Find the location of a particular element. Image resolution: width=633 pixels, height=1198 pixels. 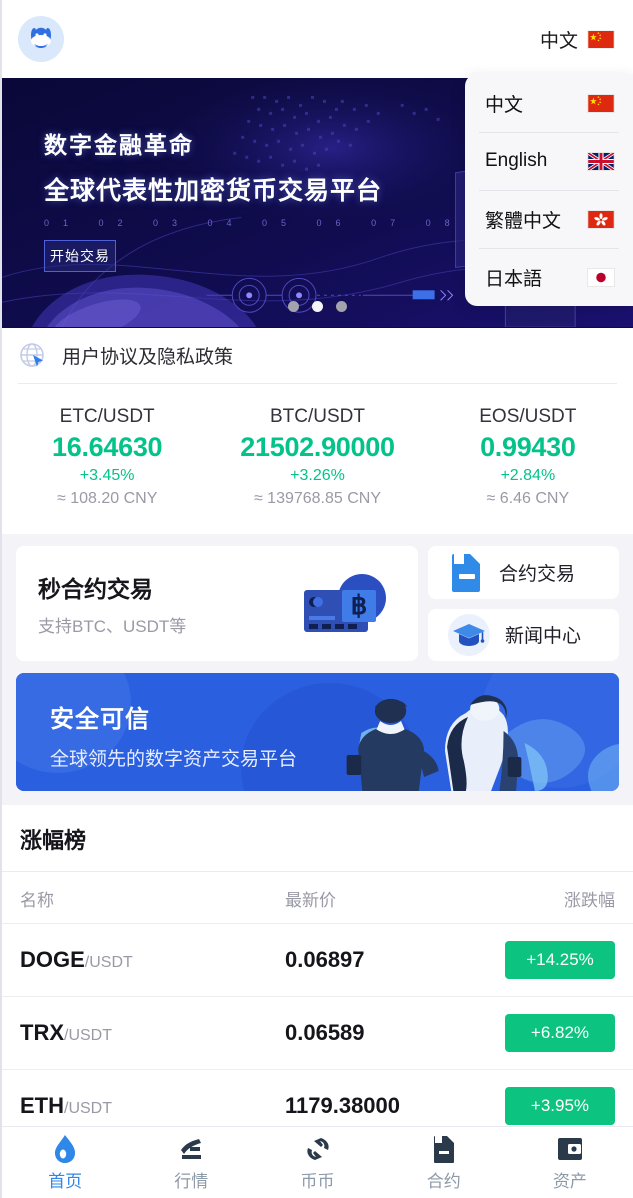

table-row: TRX/USDT 0.06589 +6.82% is located at coordinates (317, 1032).